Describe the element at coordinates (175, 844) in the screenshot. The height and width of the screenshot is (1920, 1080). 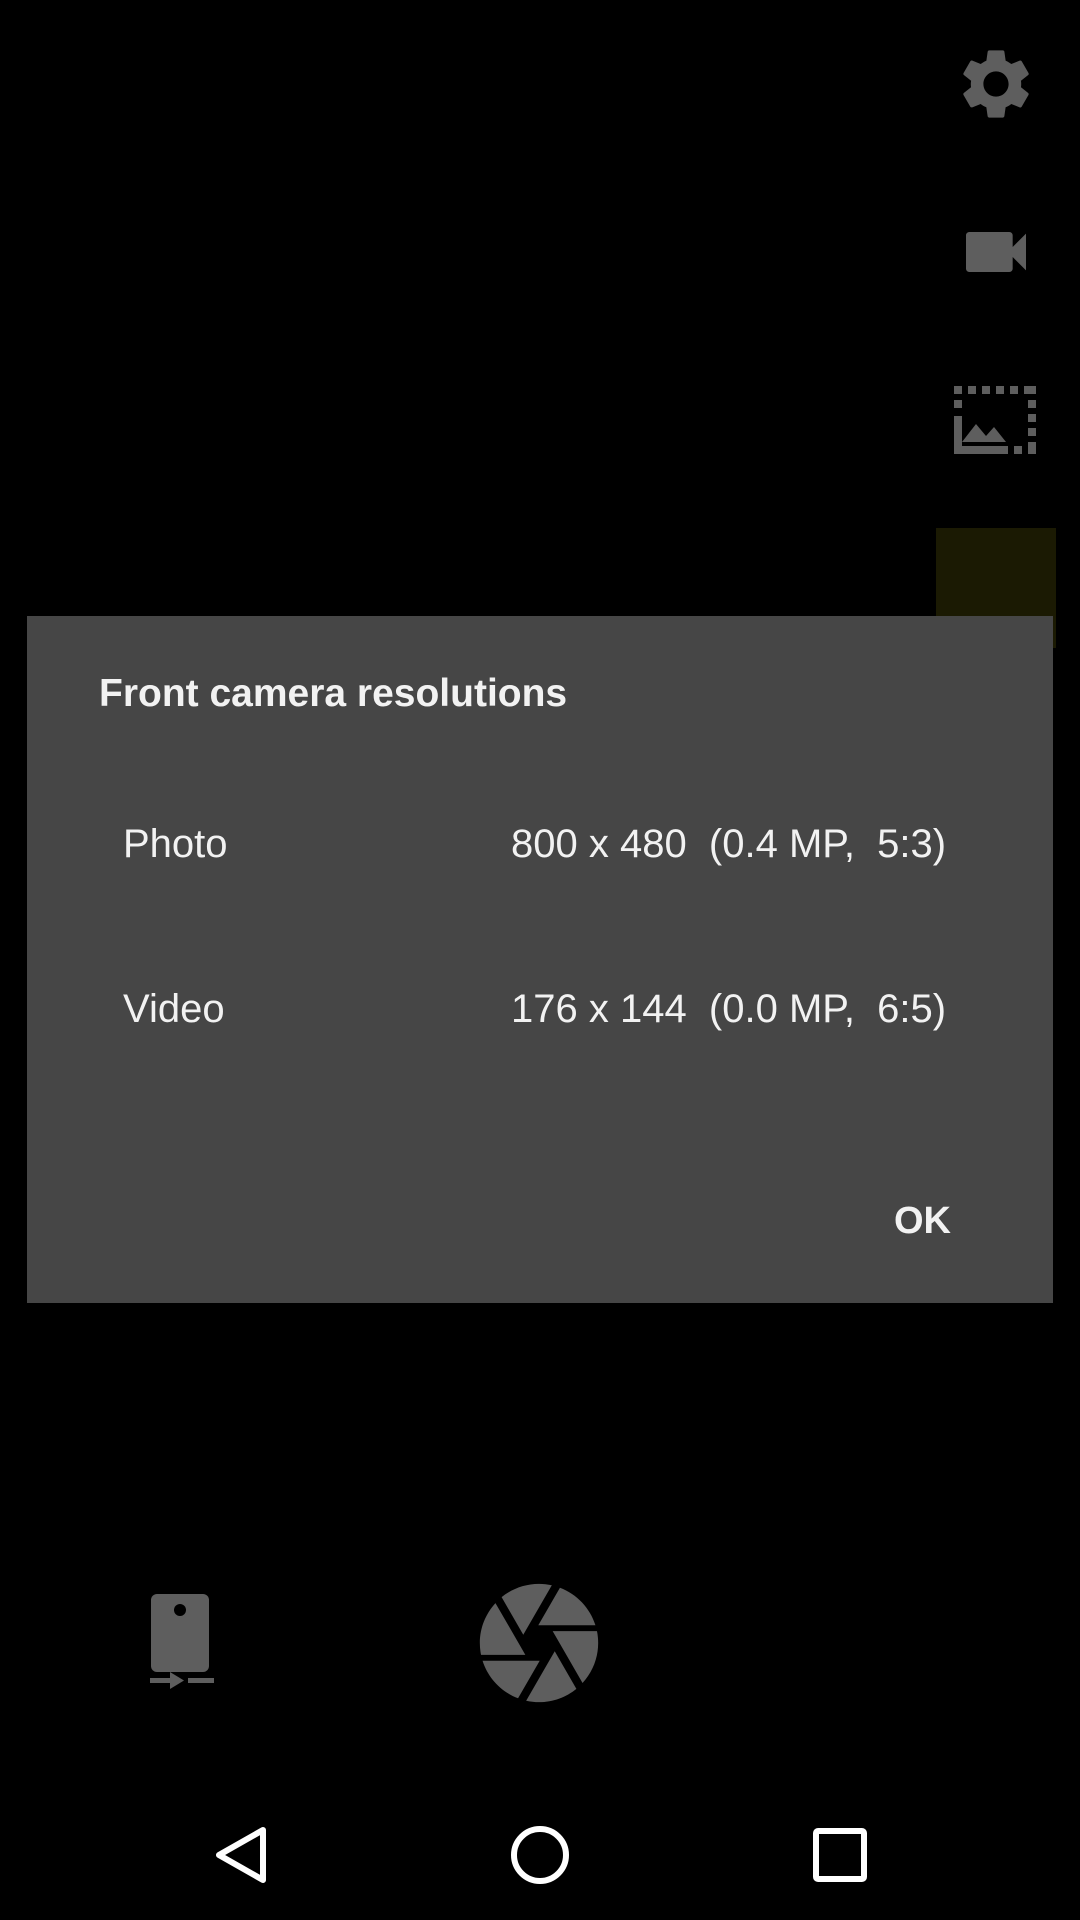
I see `photo-label: Photo` at that location.